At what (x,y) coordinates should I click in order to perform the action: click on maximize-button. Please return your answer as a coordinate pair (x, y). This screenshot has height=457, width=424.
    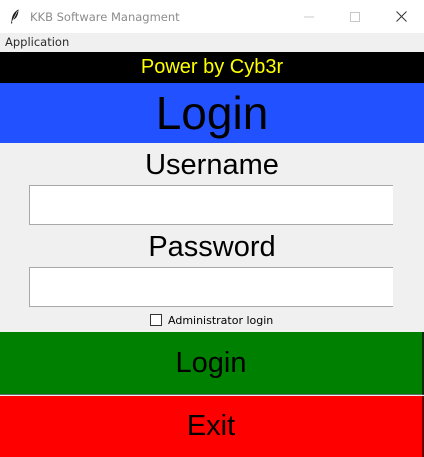
    Looking at the image, I should click on (355, 16).